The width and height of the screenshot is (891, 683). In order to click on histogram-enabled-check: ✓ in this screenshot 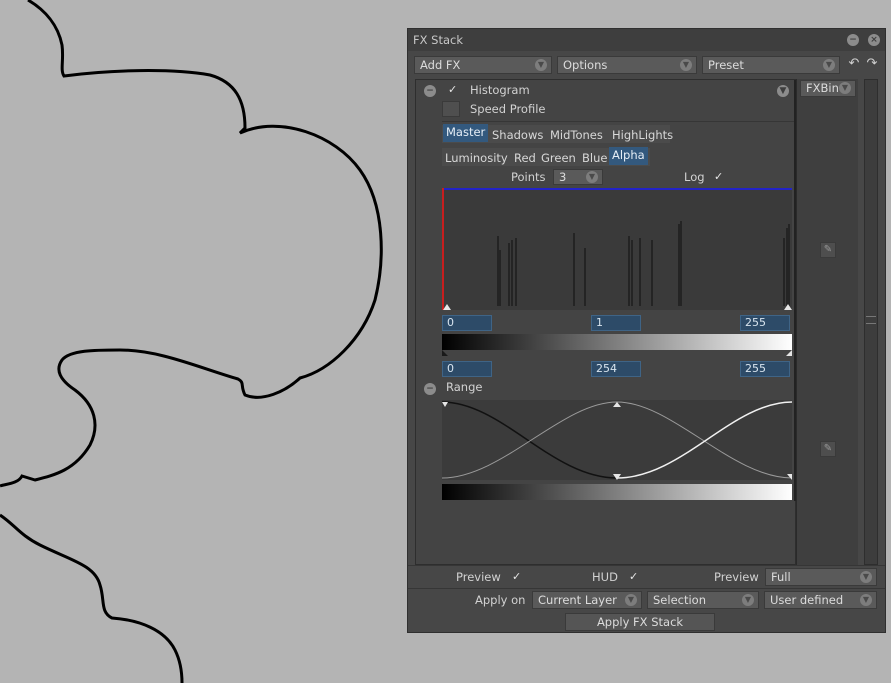, I will do `click(452, 89)`.